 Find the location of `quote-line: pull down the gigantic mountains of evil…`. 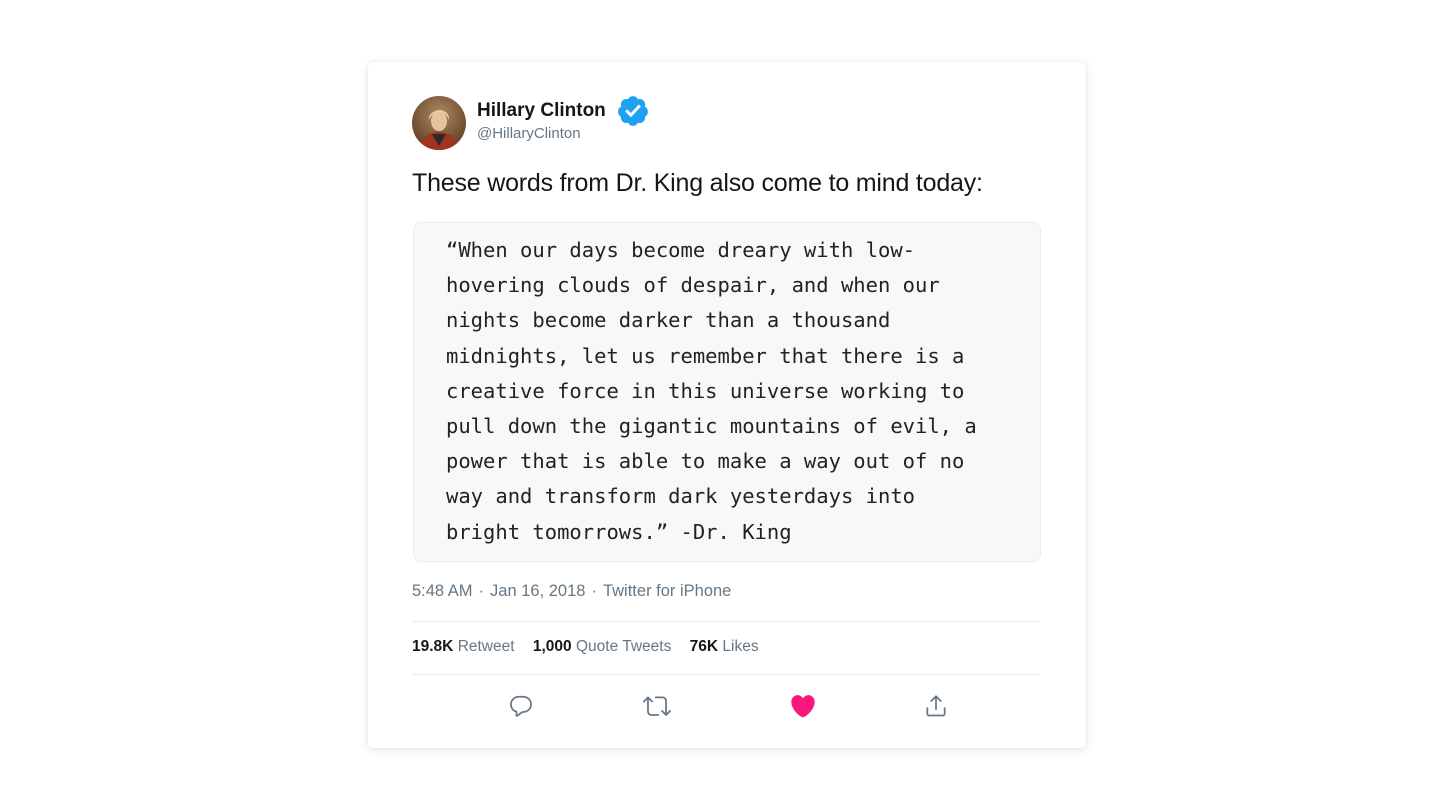

quote-line: pull down the gigantic mountains of evil… is located at coordinates (711, 426).